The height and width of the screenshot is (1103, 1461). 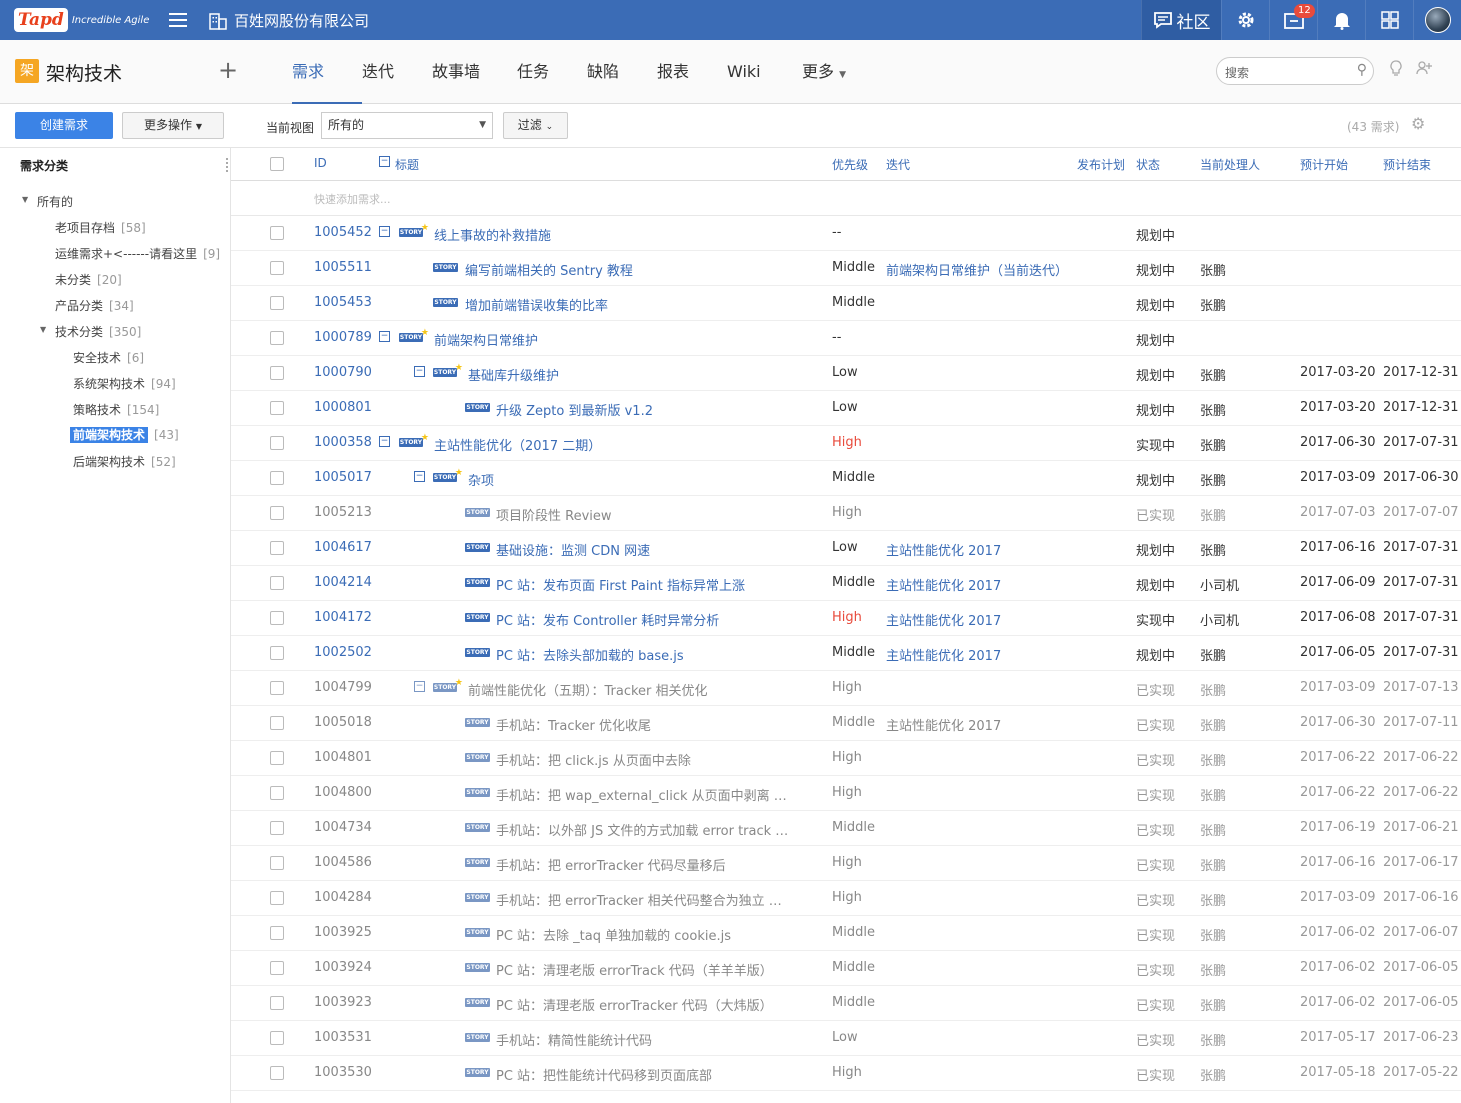 I want to click on story-title: PC 站：去除头部加载的 base.js, so click(x=590, y=654).